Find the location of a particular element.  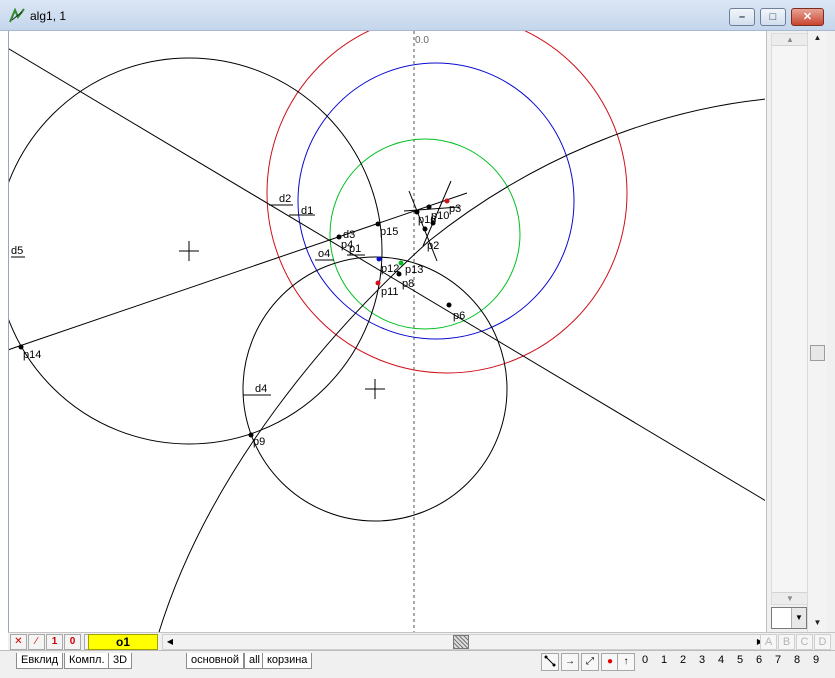

close-button: ✕ is located at coordinates (807, 17).